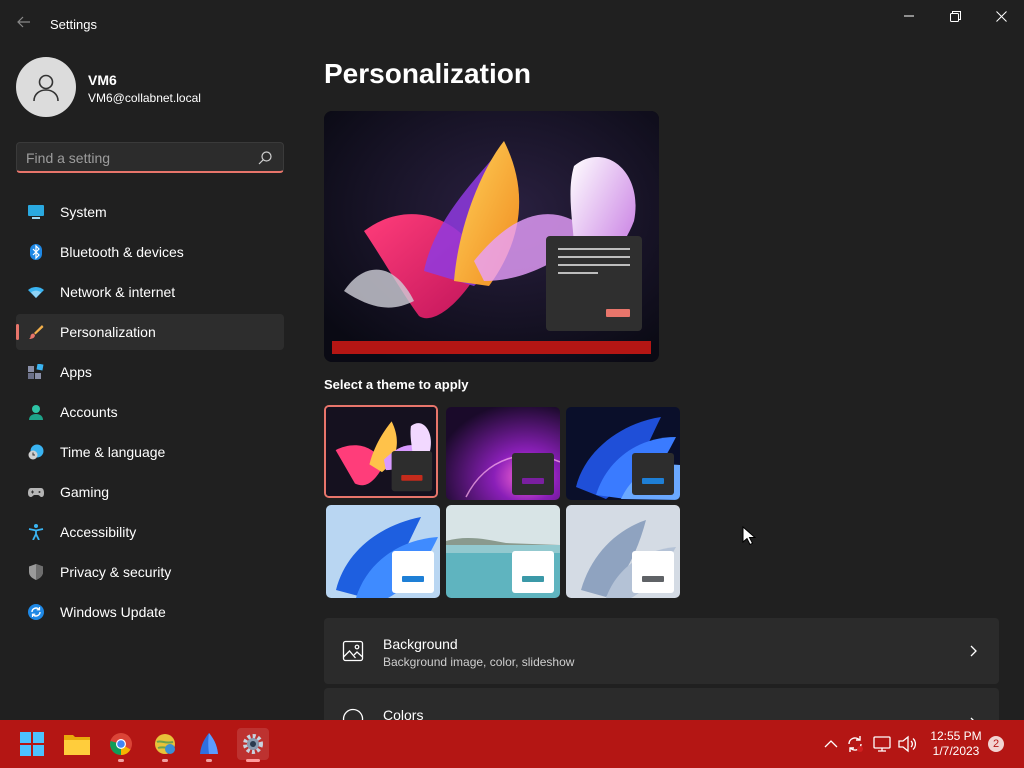  What do you see at coordinates (420, 644) in the screenshot?
I see `card-title: Background` at bounding box center [420, 644].